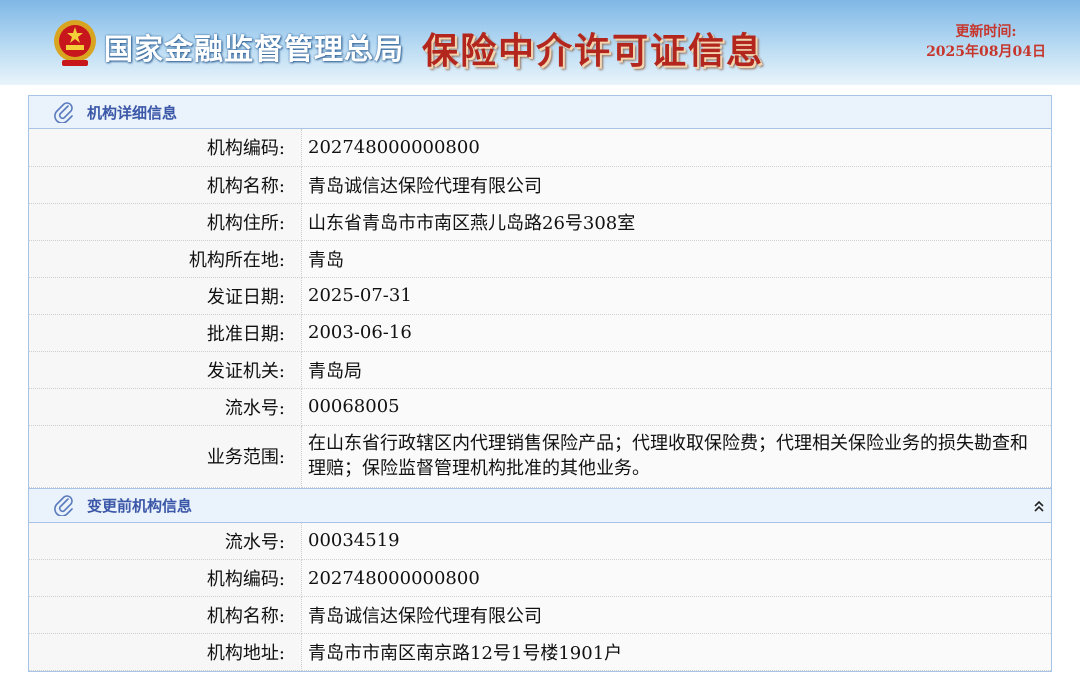  What do you see at coordinates (165, 456) in the screenshot?
I see `field-label: 业务范围:` at bounding box center [165, 456].